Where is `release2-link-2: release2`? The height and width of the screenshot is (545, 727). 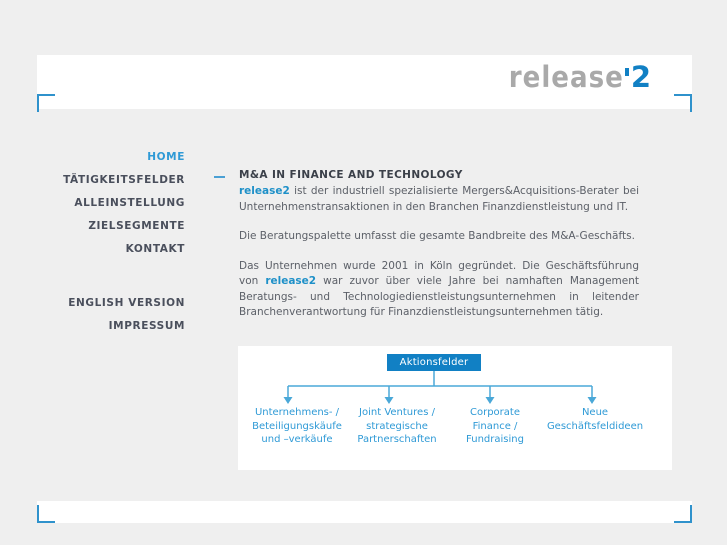
release2-link-2: release2 is located at coordinates (290, 281).